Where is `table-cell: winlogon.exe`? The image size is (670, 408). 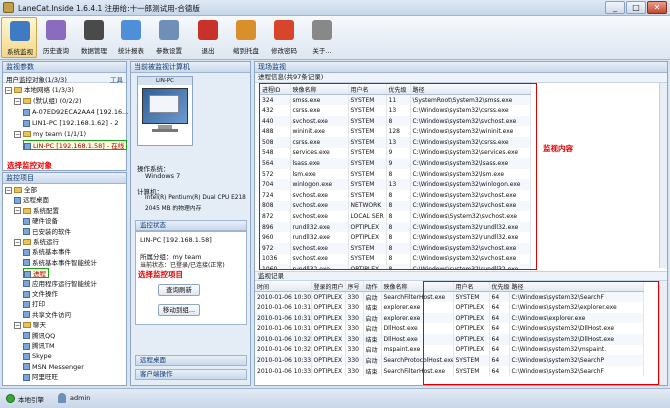
table-cell: winlogon.exe is located at coordinates (319, 184).